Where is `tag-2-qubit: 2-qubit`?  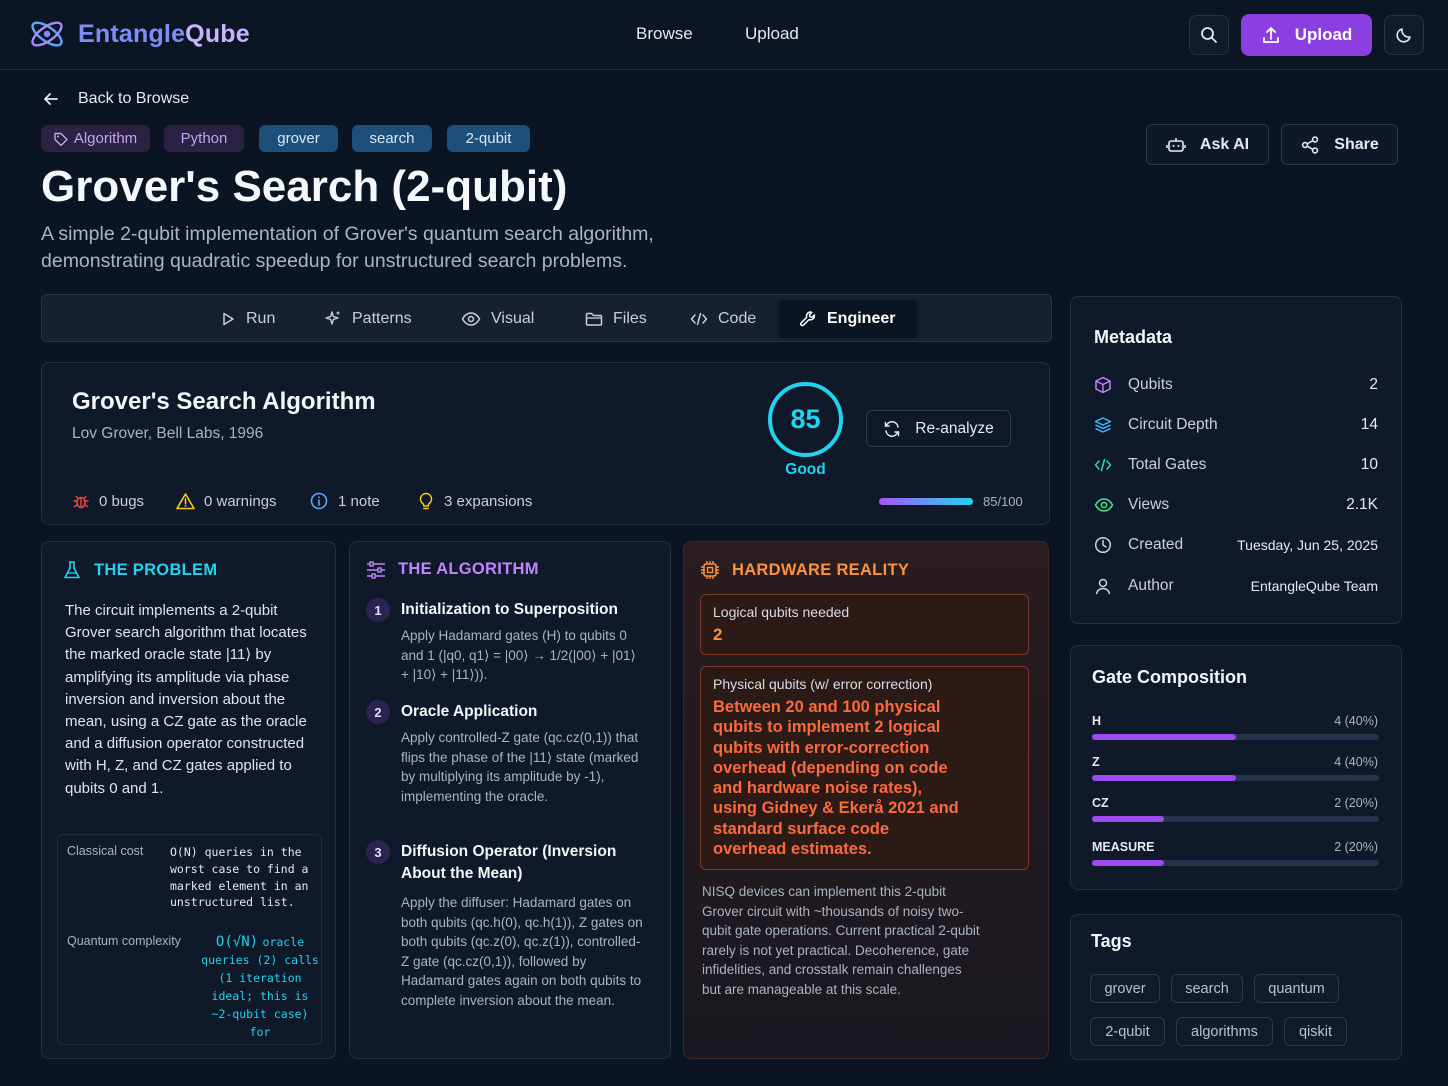
tag-2-qubit: 2-qubit is located at coordinates (488, 138).